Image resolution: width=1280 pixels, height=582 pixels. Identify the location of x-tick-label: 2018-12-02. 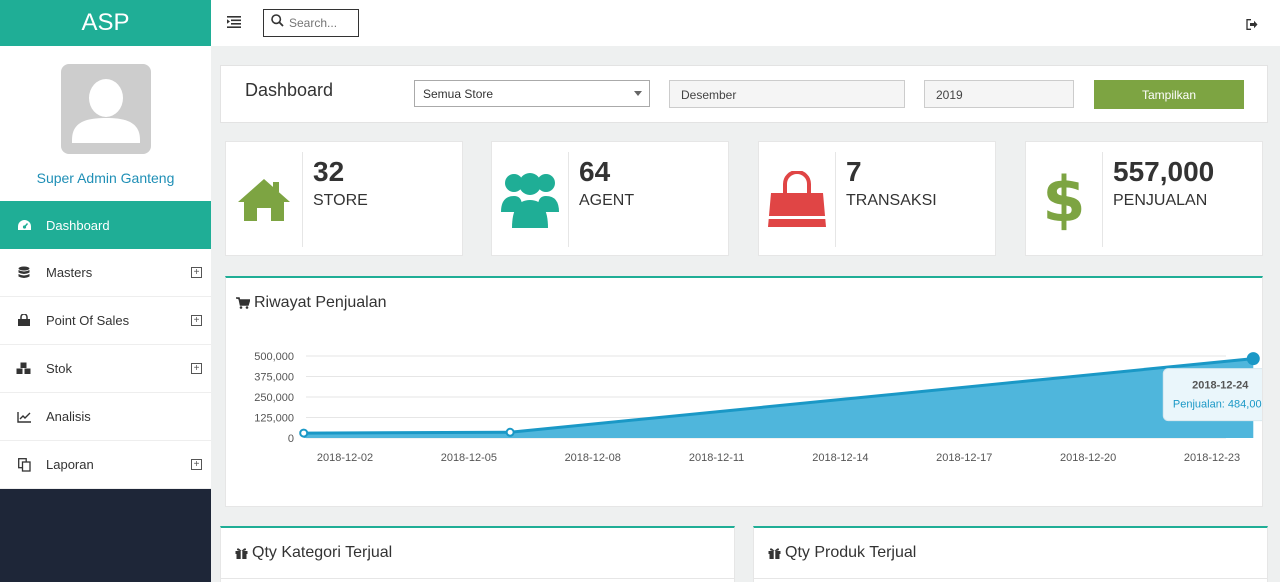
(345, 458).